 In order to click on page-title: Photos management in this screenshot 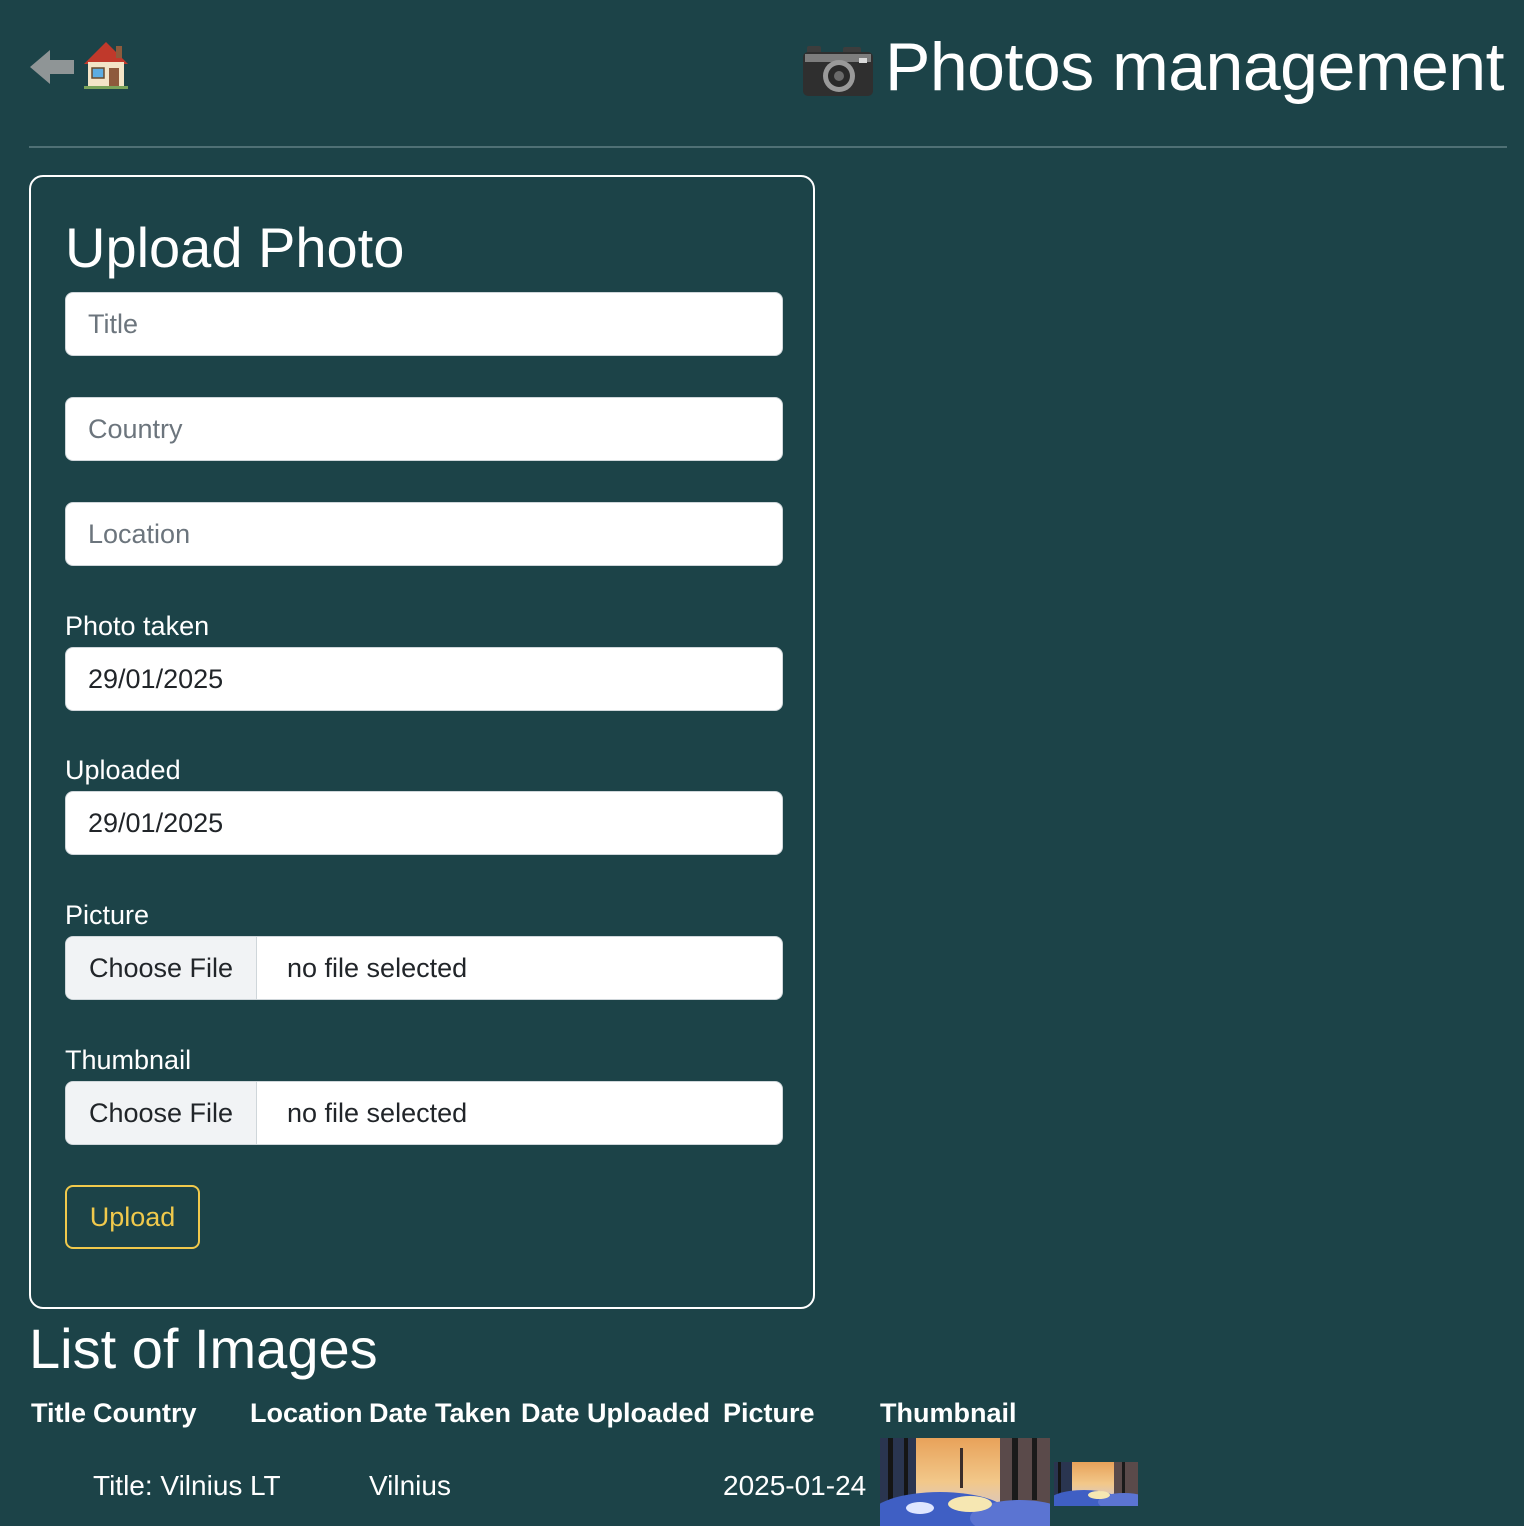, I will do `click(1194, 67)`.